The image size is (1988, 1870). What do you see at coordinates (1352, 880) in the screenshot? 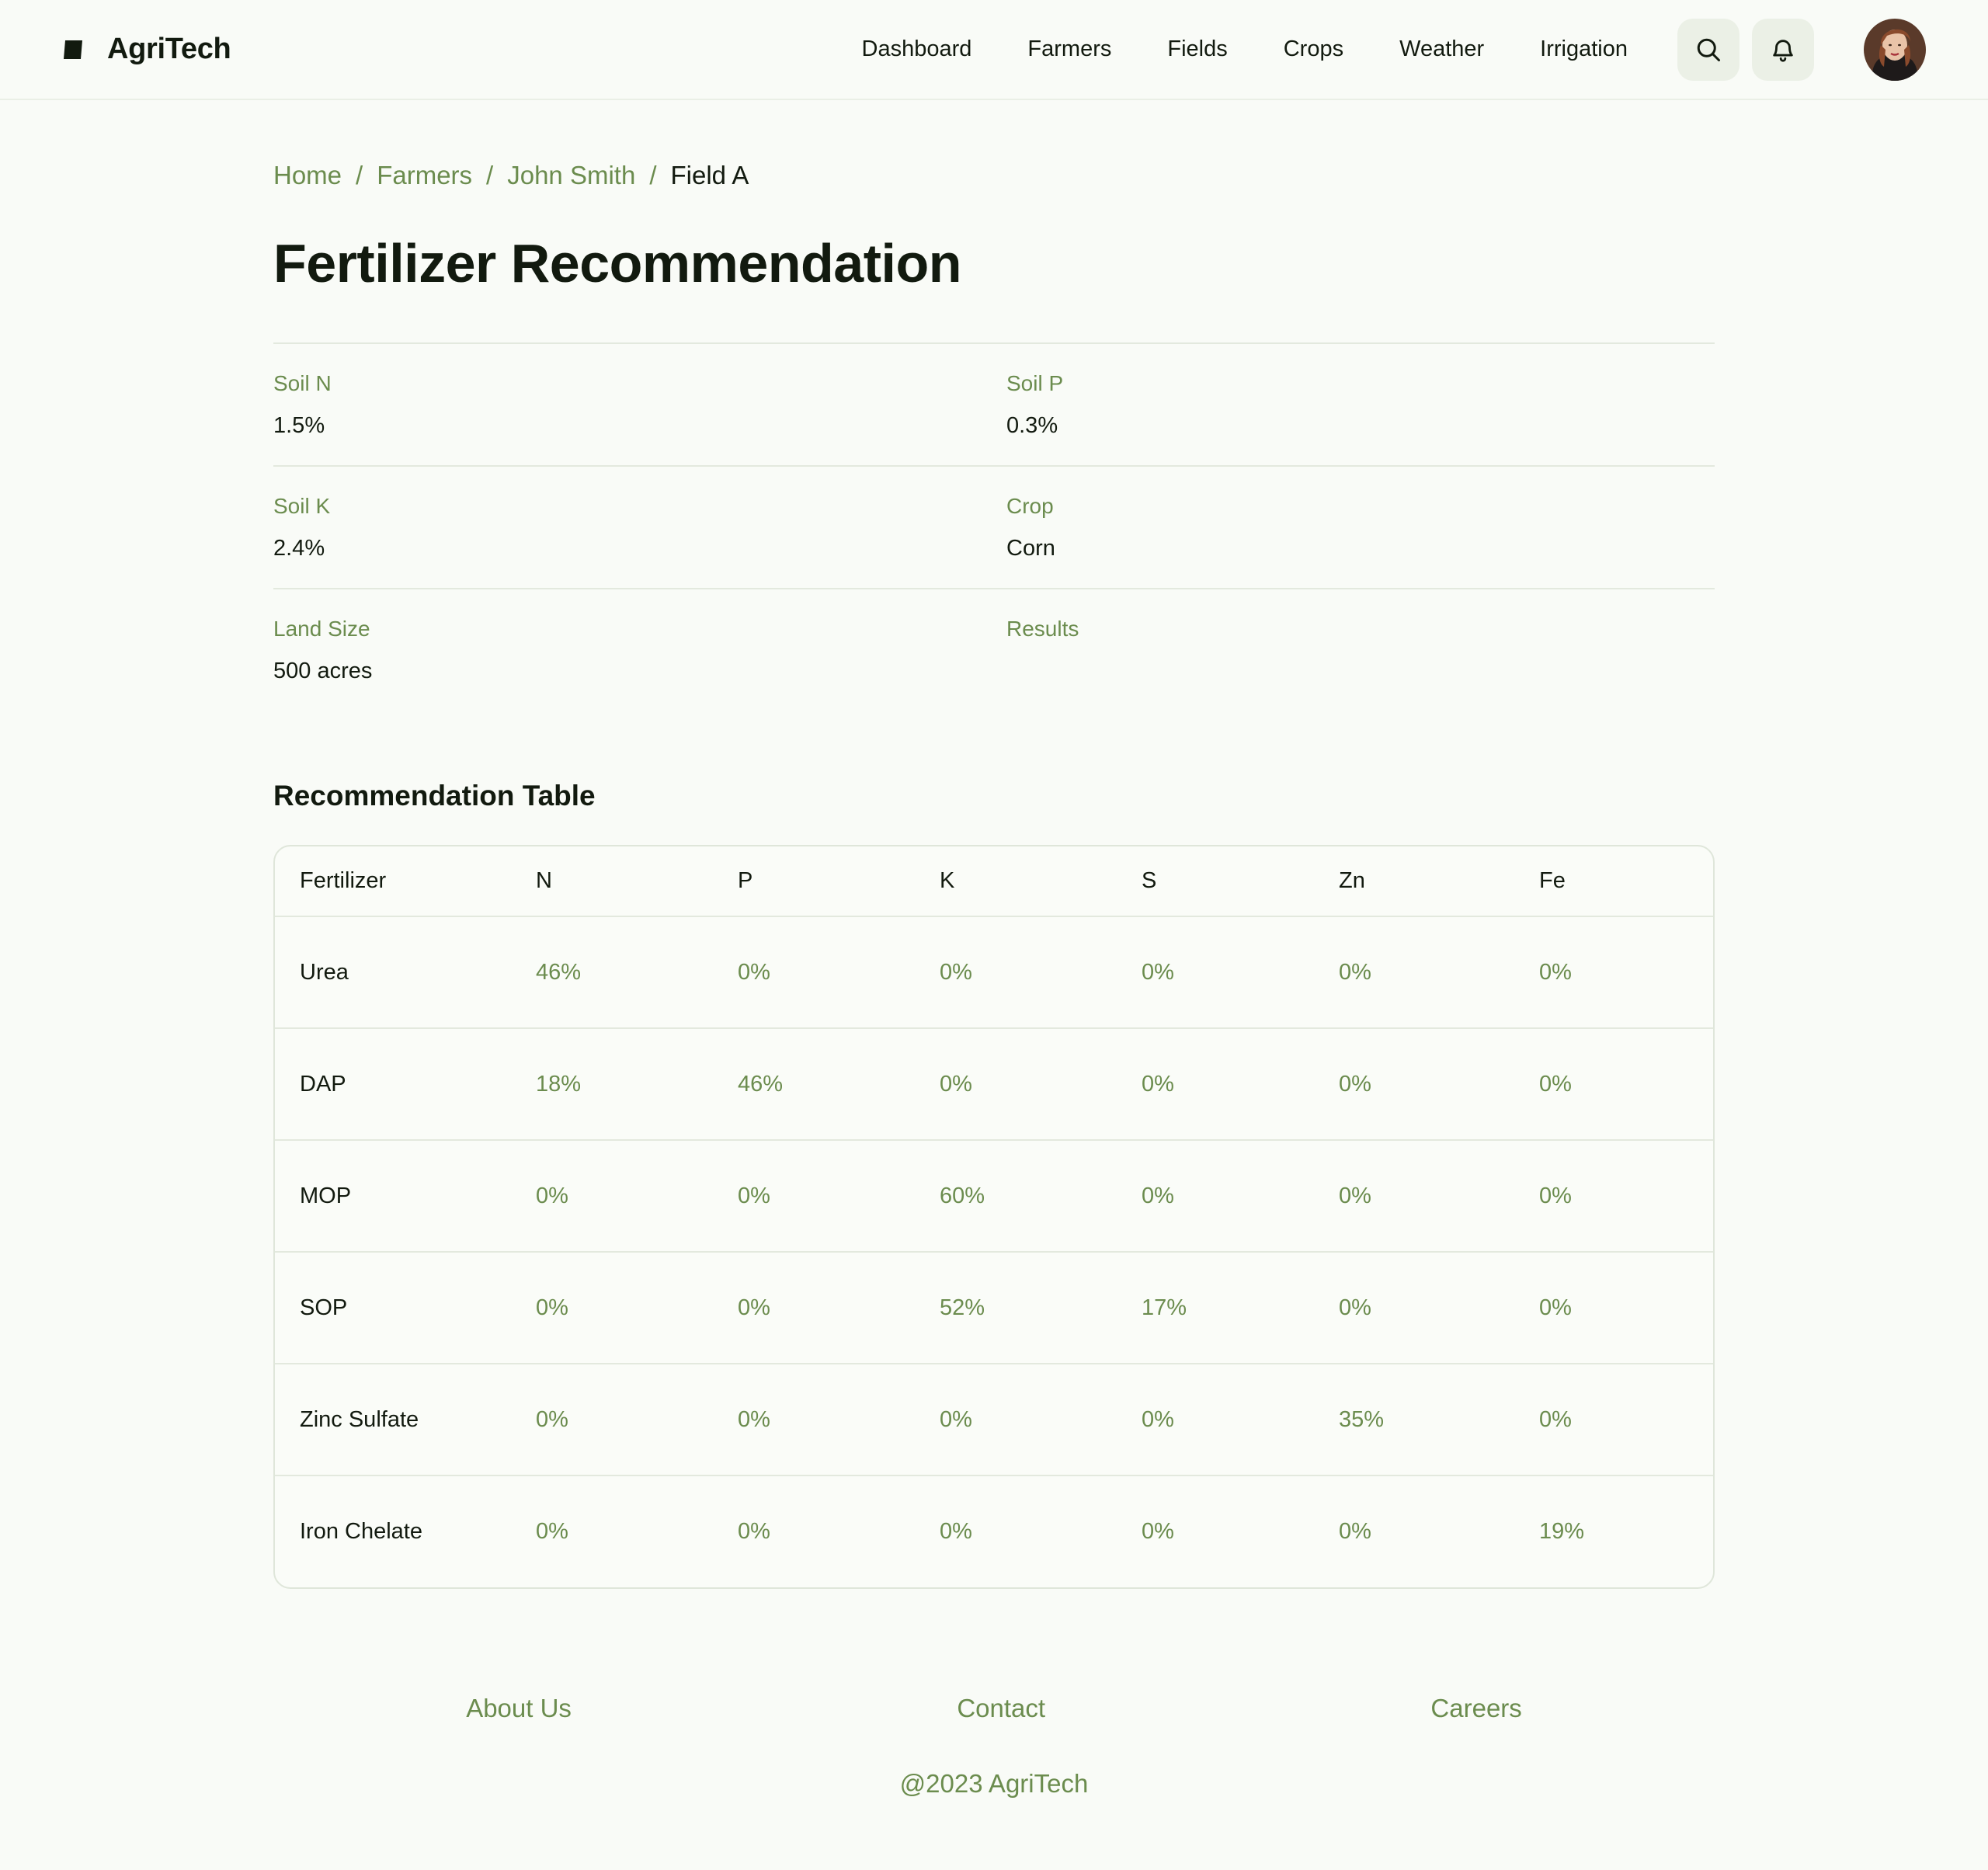
I see `column-header-zn: Zn` at bounding box center [1352, 880].